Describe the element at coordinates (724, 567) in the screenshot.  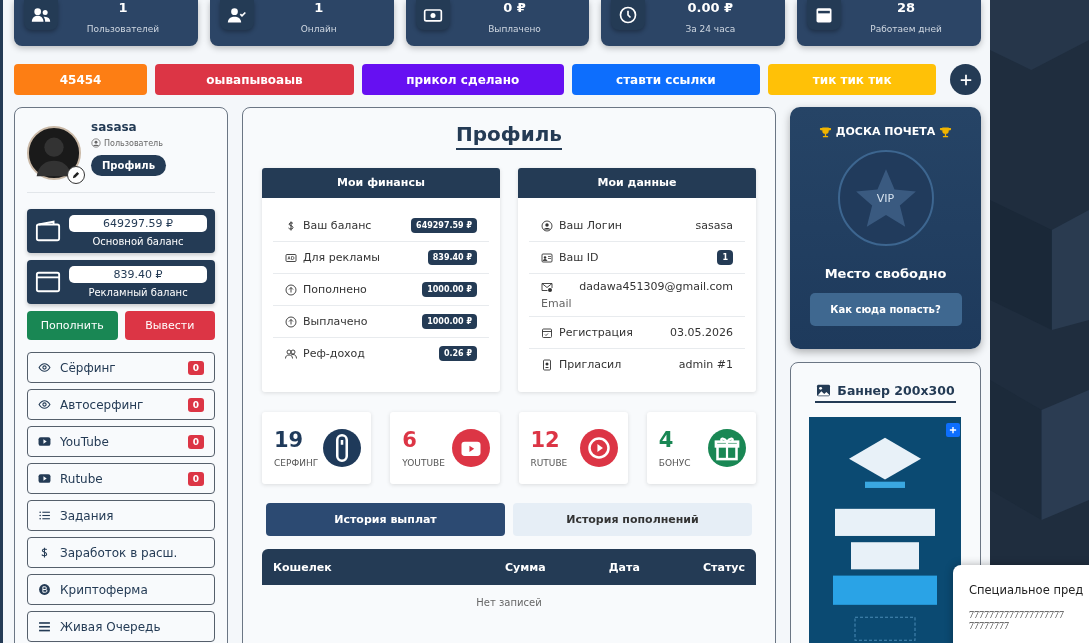
I see `column-header: Статус` at that location.